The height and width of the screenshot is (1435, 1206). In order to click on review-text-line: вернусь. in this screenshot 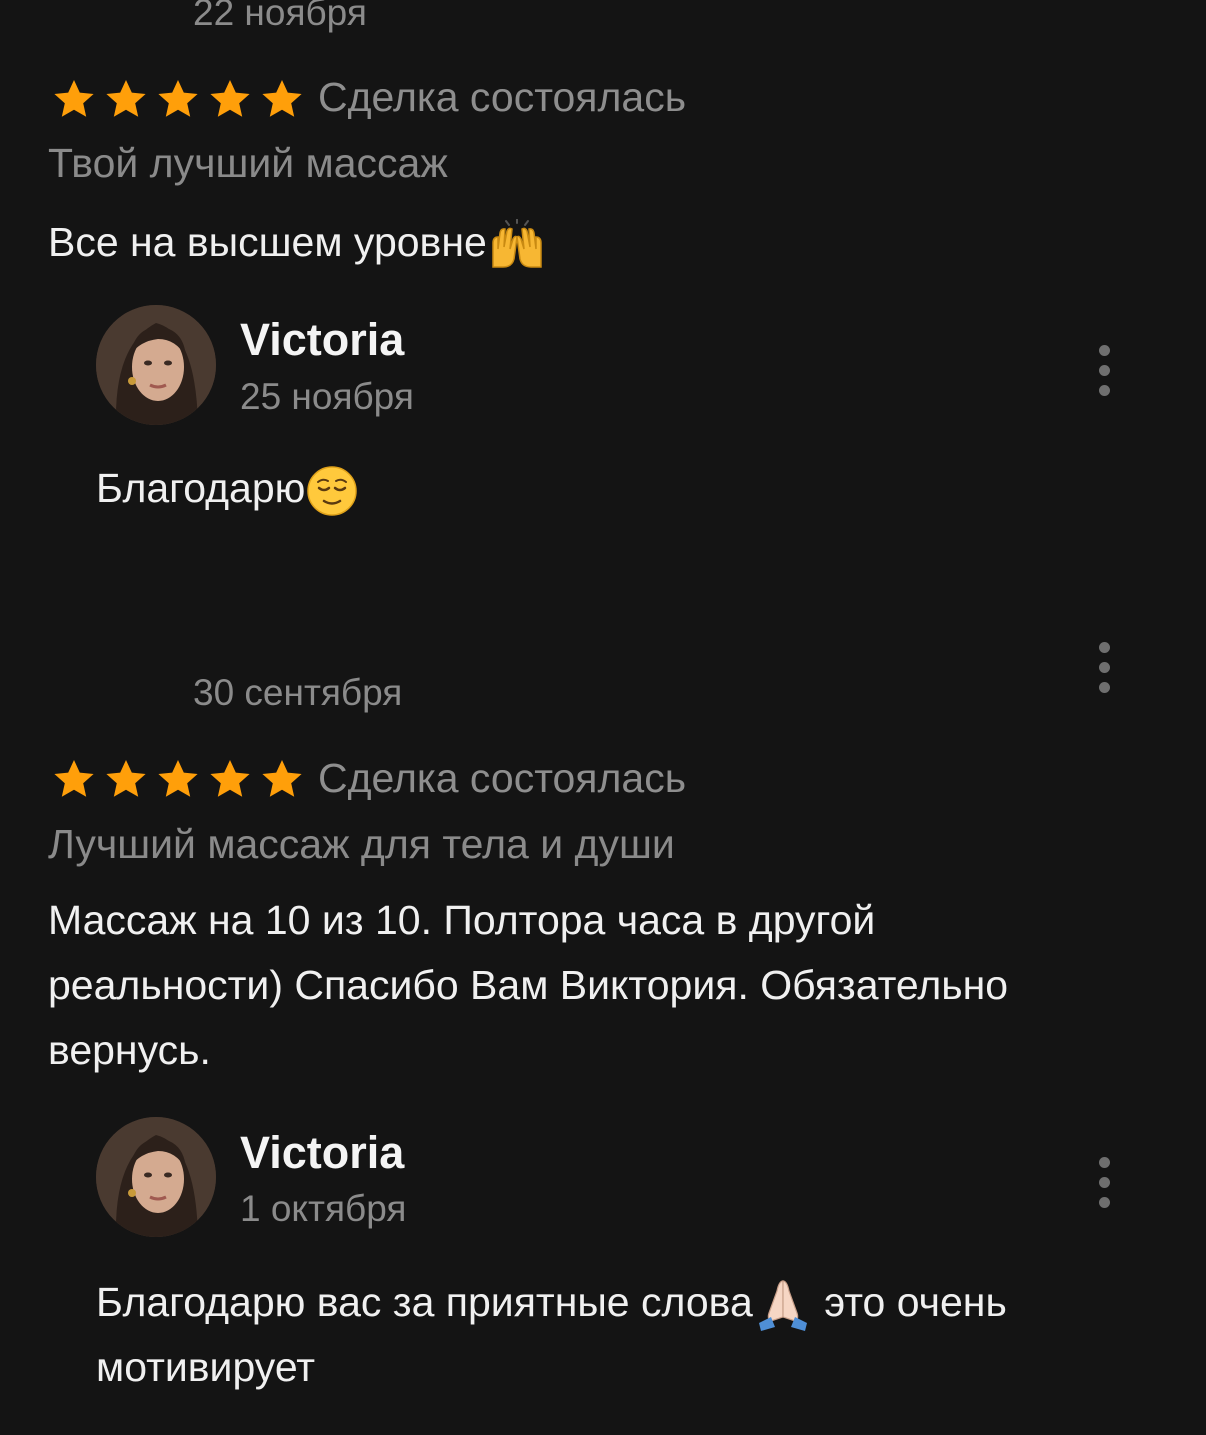, I will do `click(129, 1050)`.